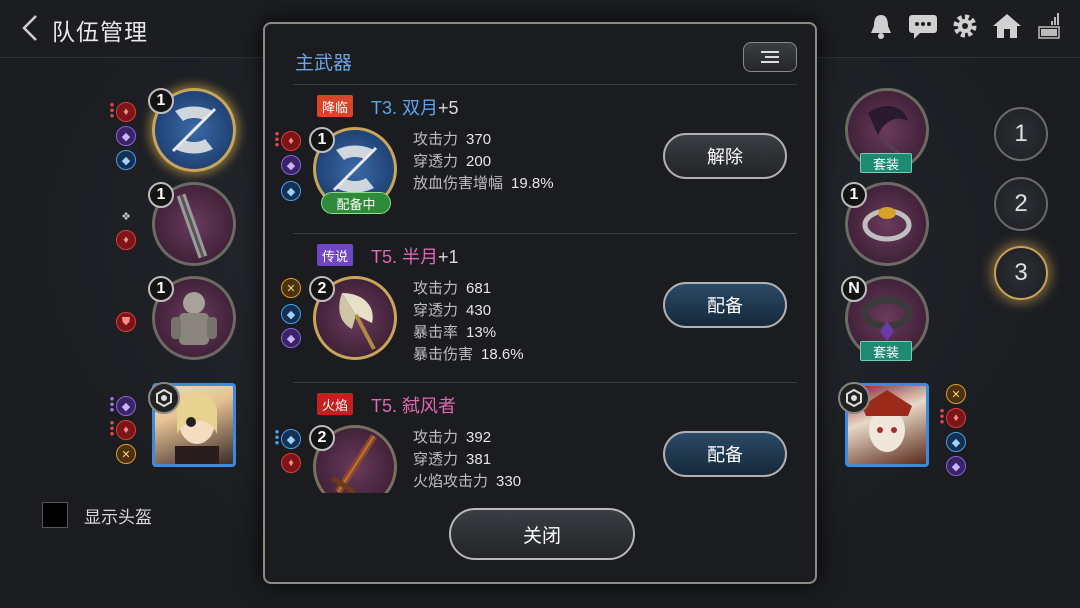  What do you see at coordinates (55, 515) in the screenshot?
I see `show-helmet-checkbox` at bounding box center [55, 515].